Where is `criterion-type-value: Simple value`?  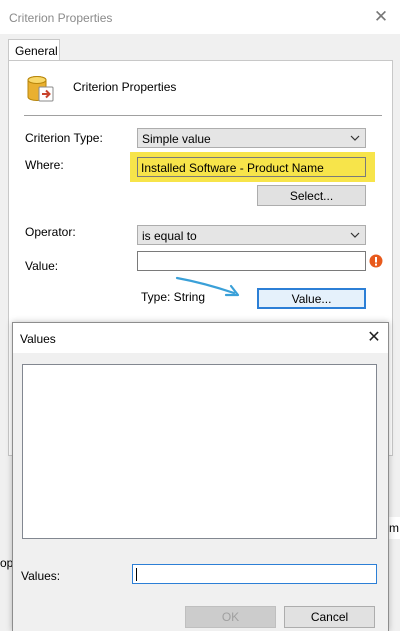
criterion-type-value: Simple value is located at coordinates (176, 139).